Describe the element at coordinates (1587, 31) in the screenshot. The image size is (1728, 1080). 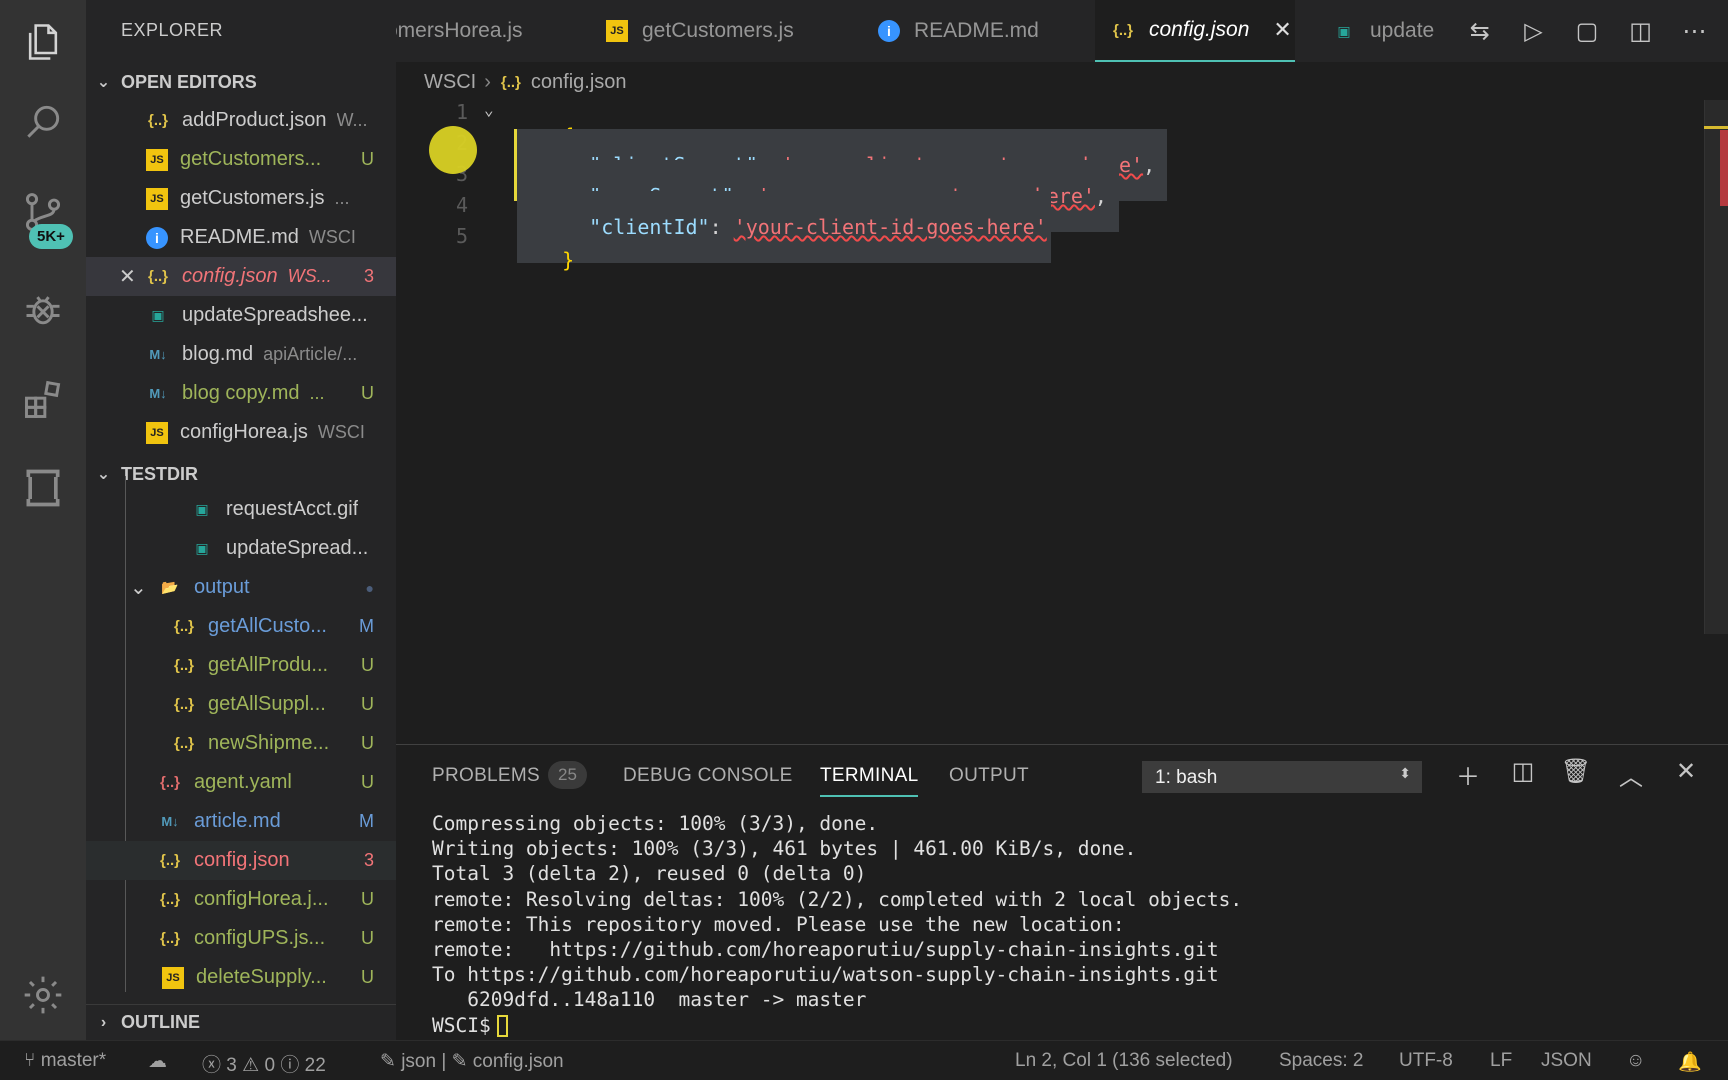
I see `toggle-view-icon: ▢` at that location.